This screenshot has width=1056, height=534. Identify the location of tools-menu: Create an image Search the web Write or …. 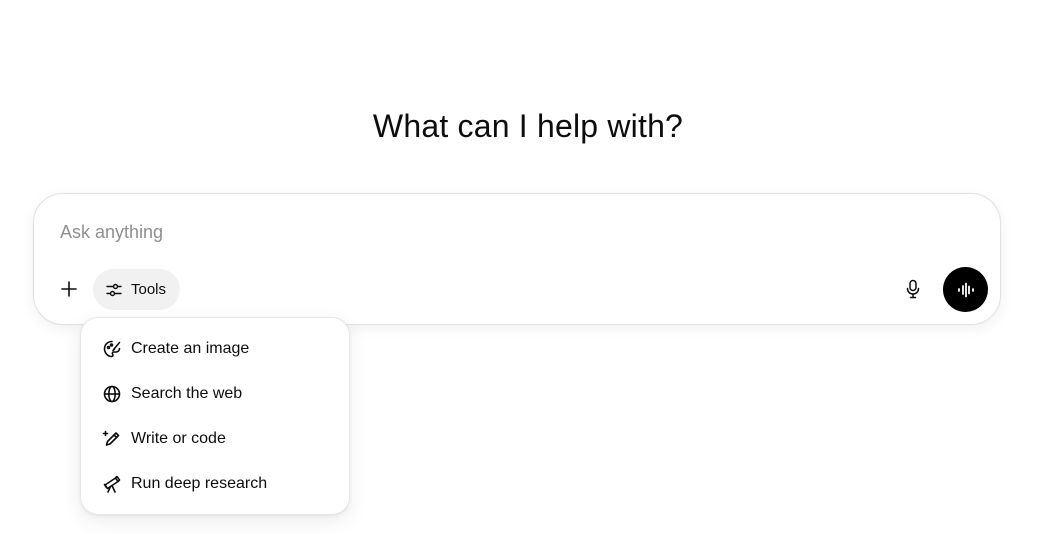
(215, 416).